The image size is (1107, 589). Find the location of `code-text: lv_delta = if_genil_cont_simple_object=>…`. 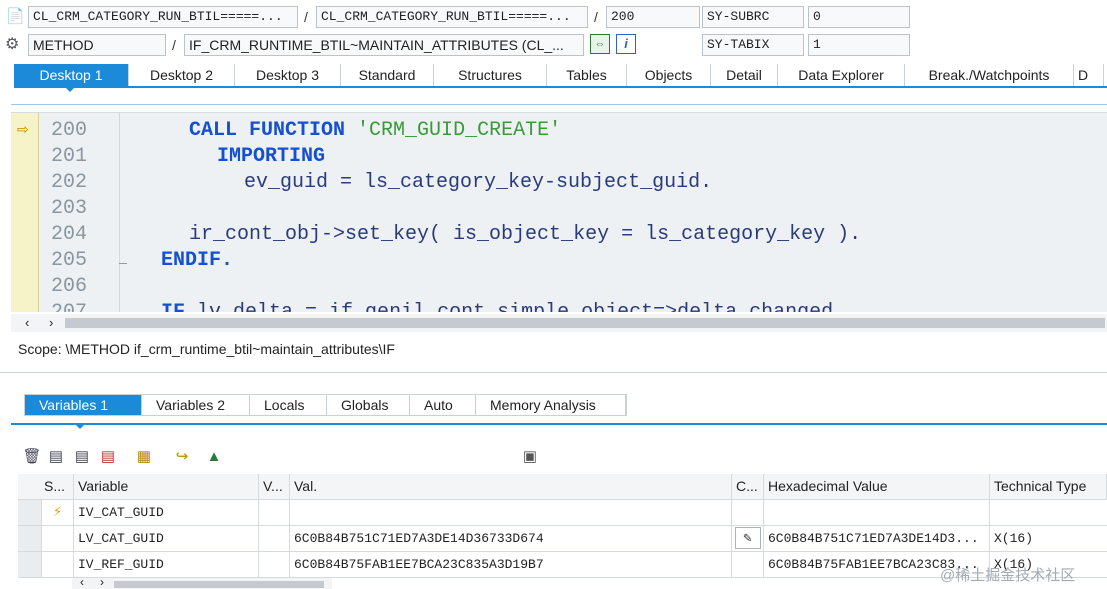

code-text: lv_delta = if_genil_cont_simple_object=>… is located at coordinates (515, 306).